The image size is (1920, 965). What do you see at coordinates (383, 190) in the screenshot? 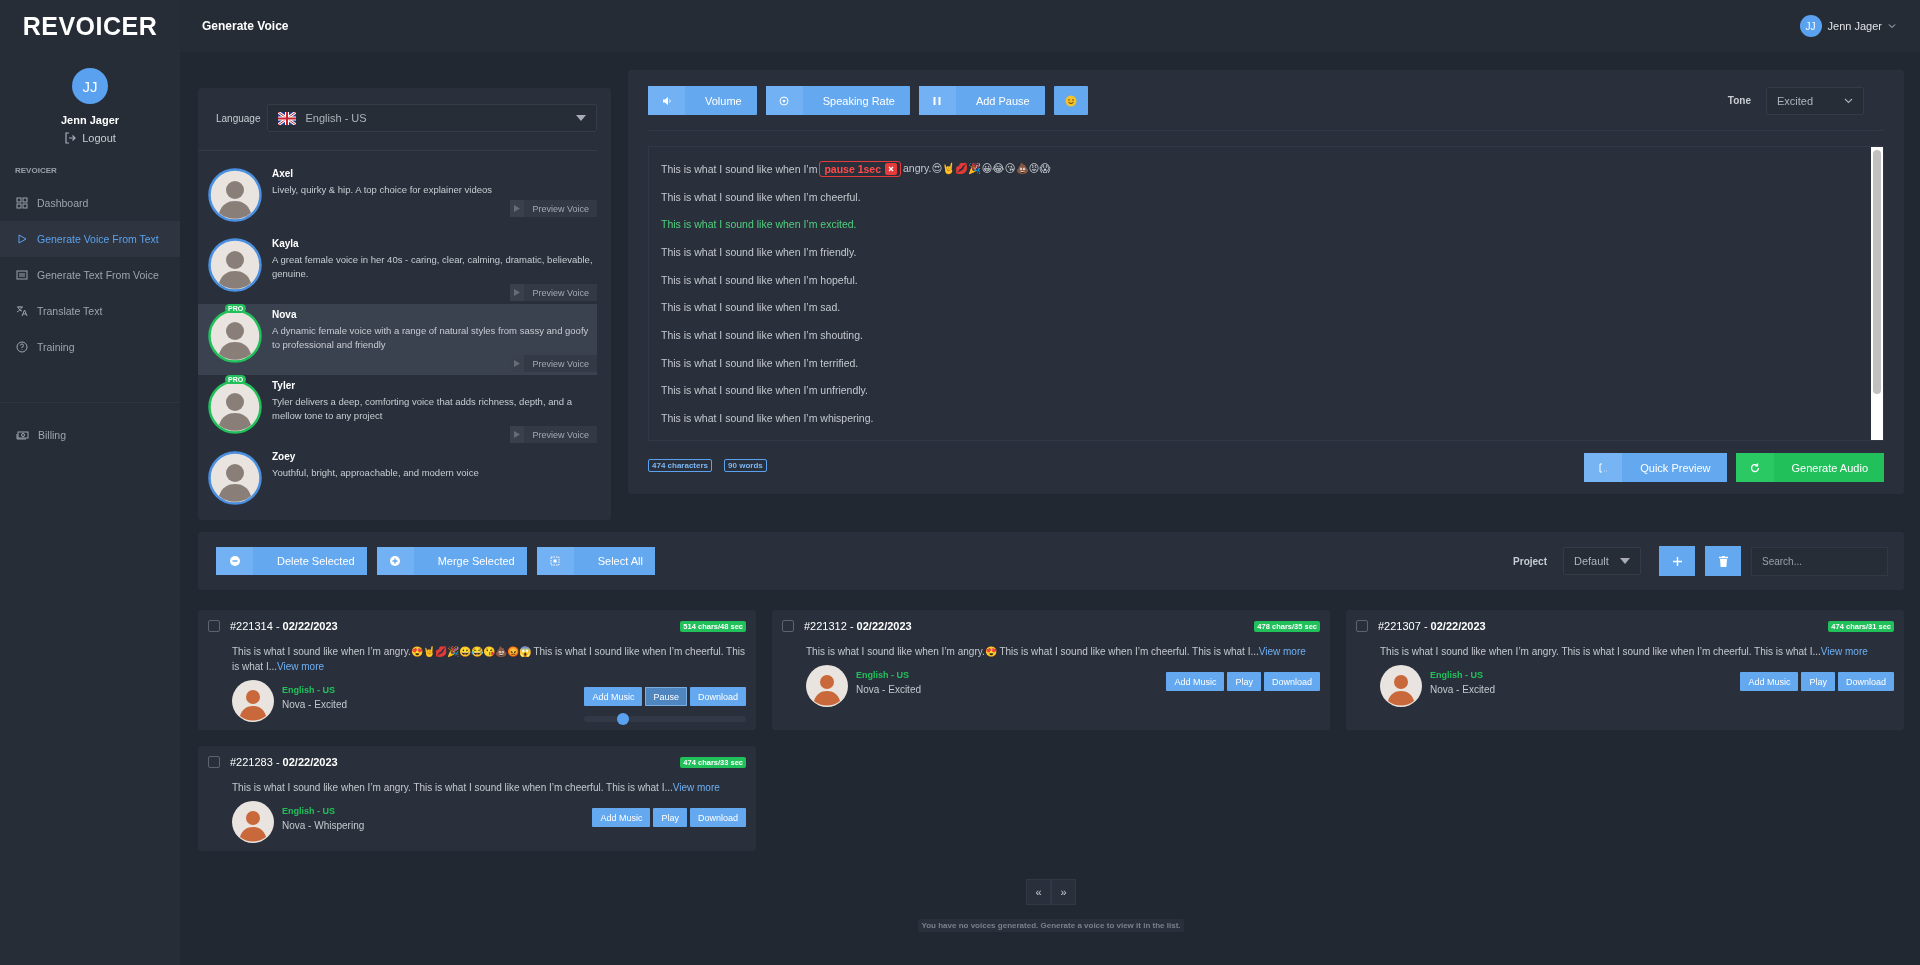
I see `voice-description: Lively, quirky & hip. A top choice for explainer videos` at bounding box center [383, 190].